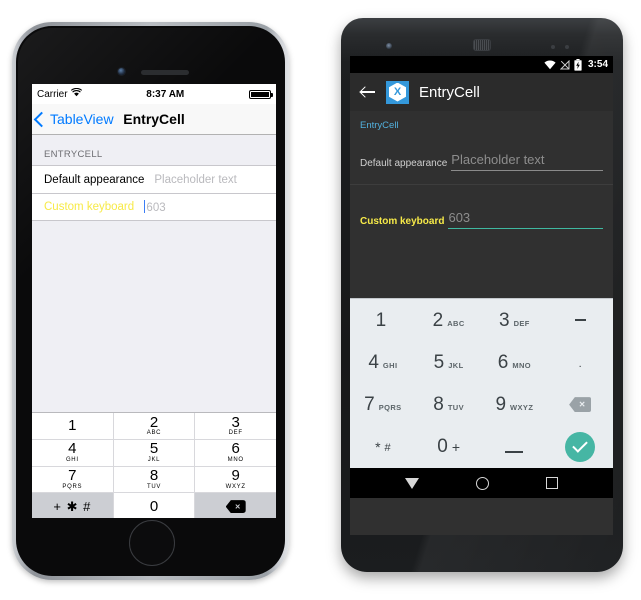 This screenshot has height=600, width=641. What do you see at coordinates (373, 362) in the screenshot?
I see `key-label: 4` at bounding box center [373, 362].